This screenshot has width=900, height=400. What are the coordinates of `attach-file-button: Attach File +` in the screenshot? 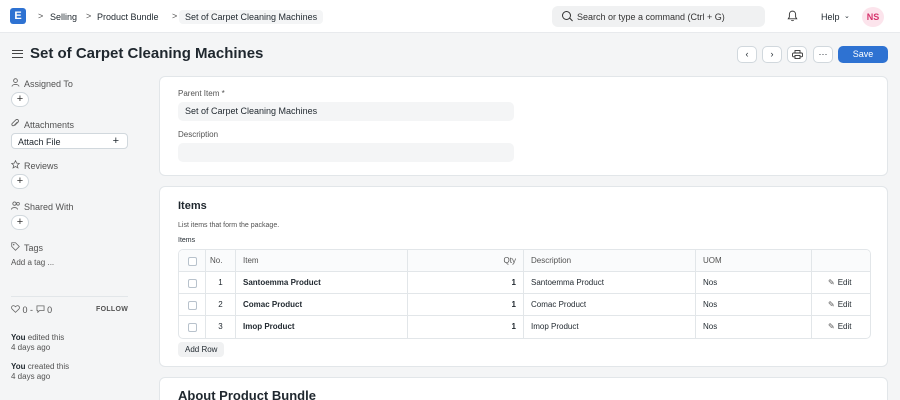 It's located at (69, 141).